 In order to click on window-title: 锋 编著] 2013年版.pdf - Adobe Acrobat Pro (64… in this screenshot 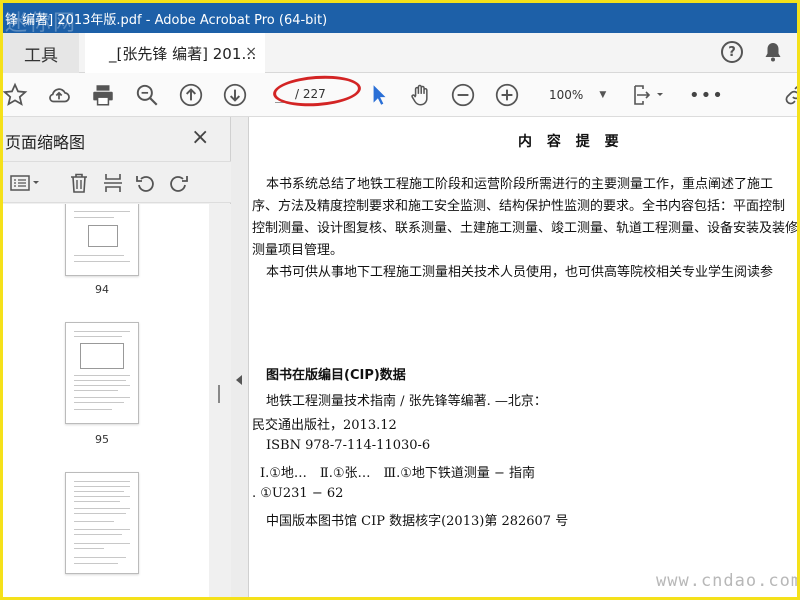, I will do `click(166, 20)`.